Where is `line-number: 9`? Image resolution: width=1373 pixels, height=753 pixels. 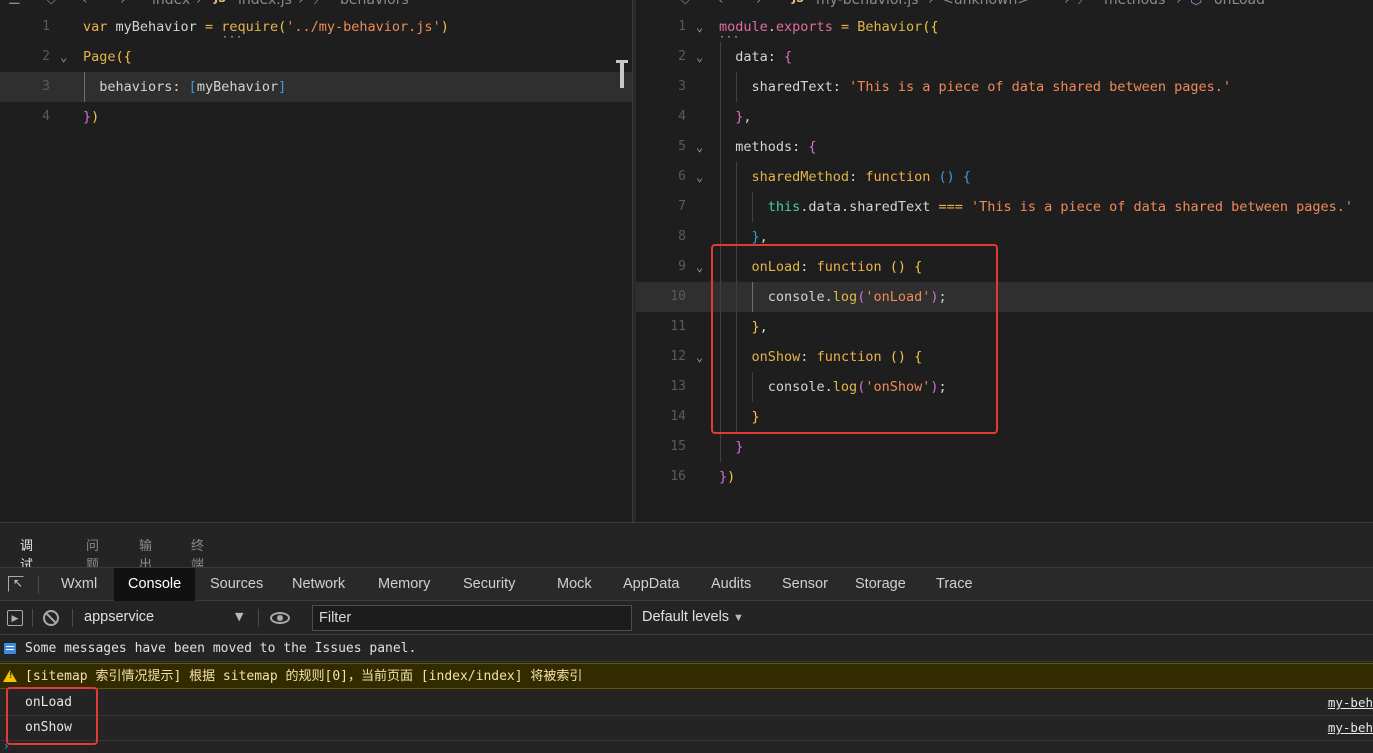 line-number: 9 is located at coordinates (682, 266).